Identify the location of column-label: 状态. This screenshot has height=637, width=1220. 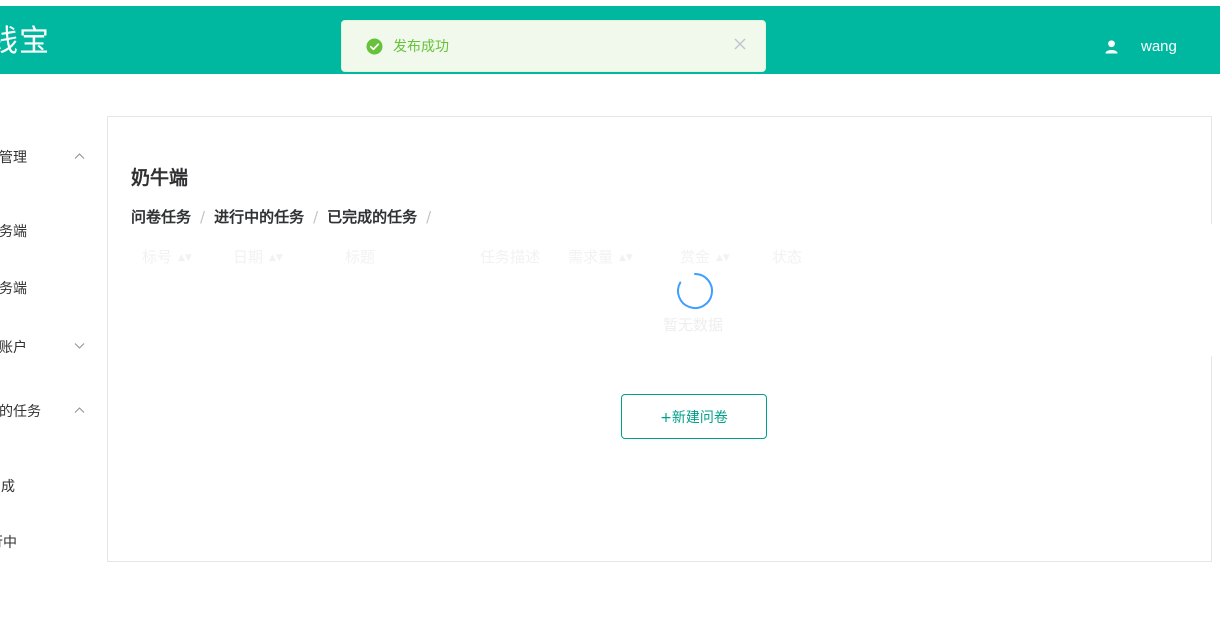
(787, 257).